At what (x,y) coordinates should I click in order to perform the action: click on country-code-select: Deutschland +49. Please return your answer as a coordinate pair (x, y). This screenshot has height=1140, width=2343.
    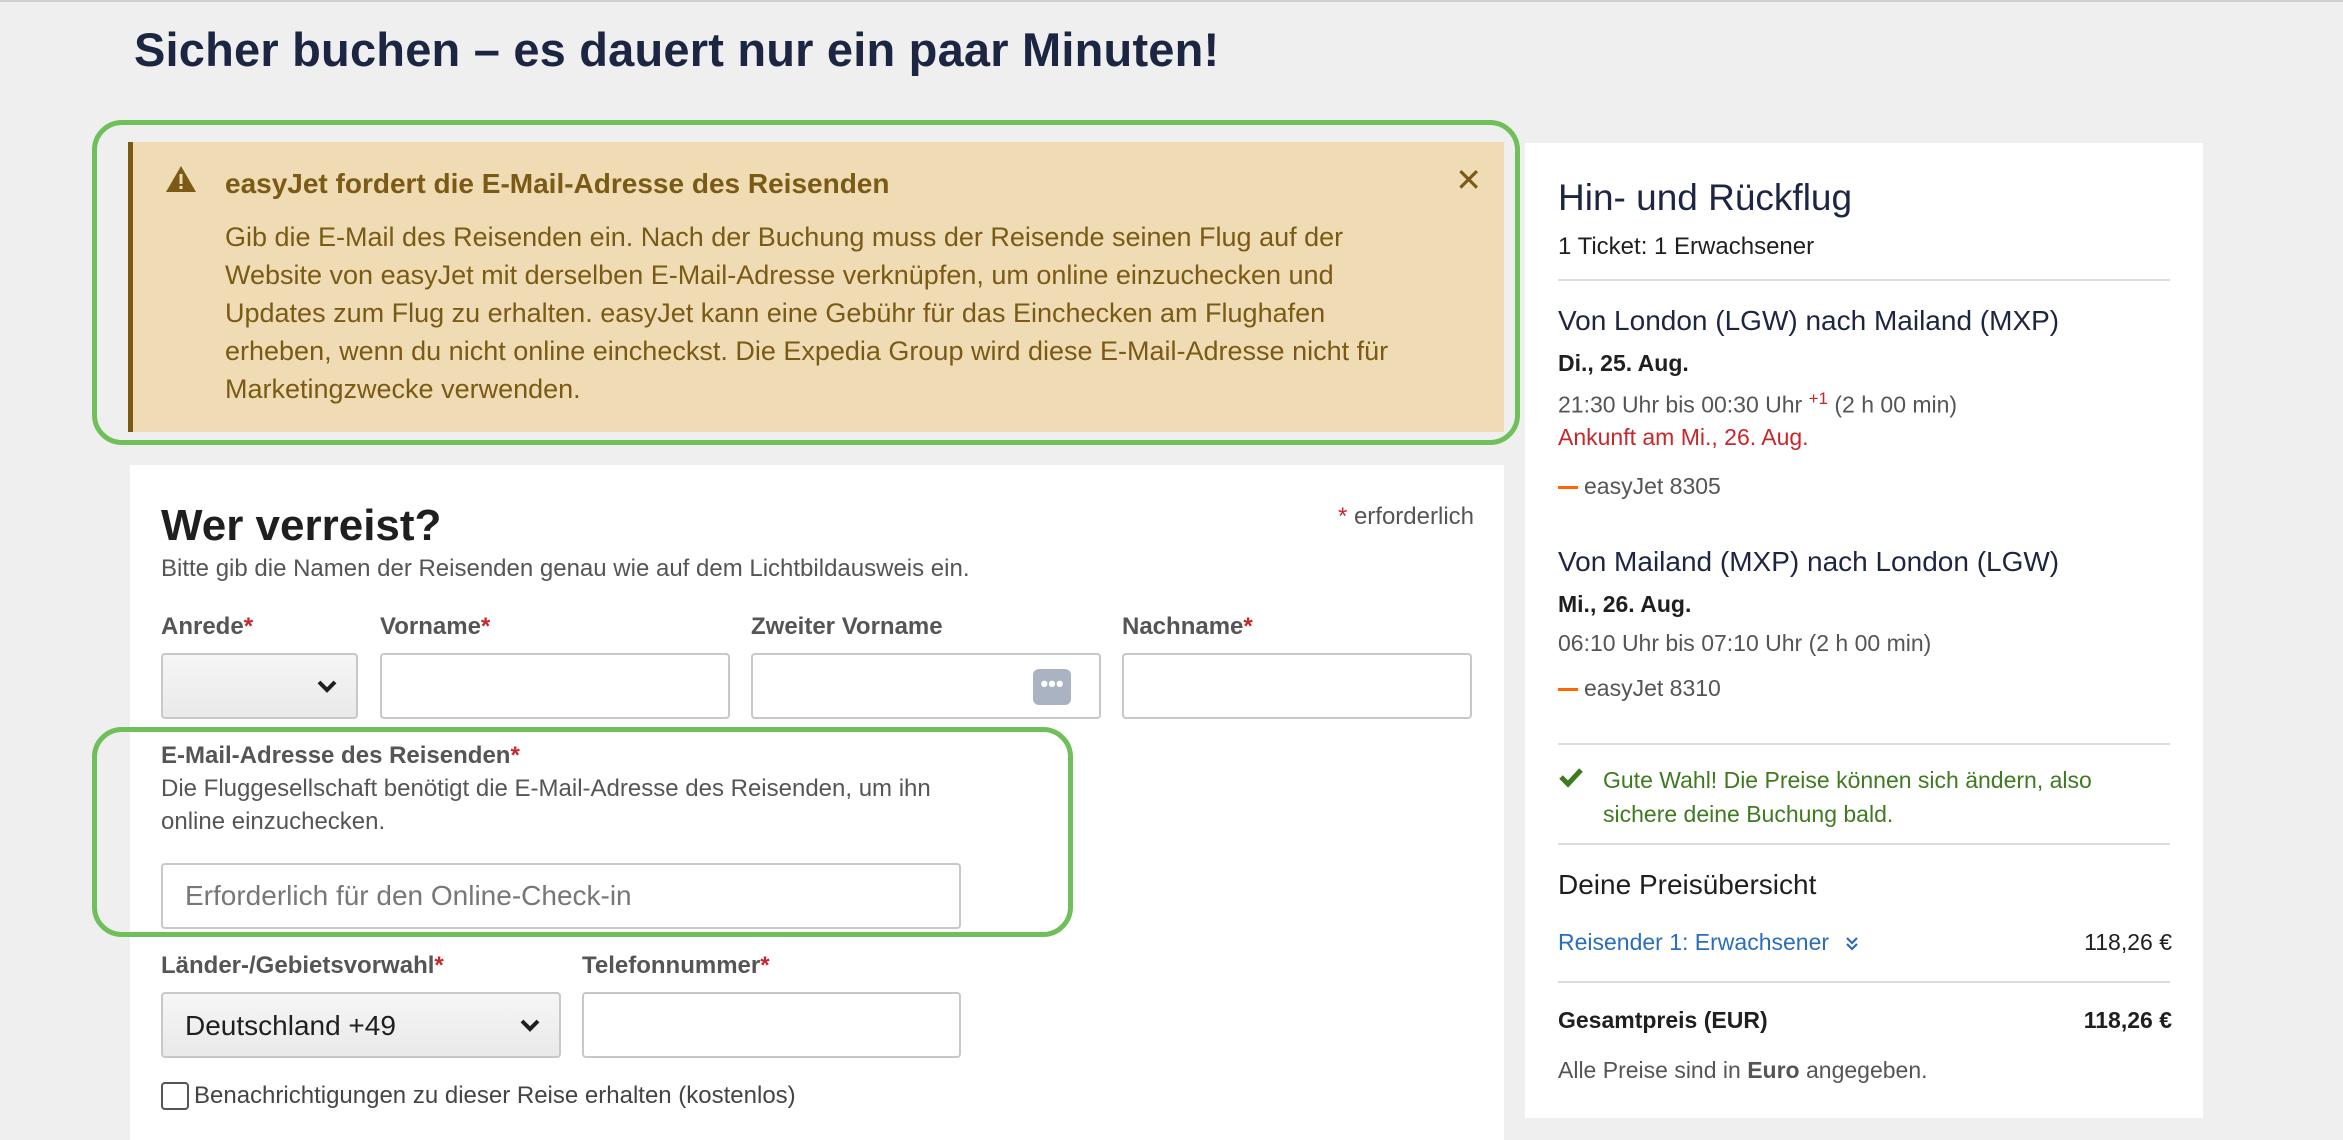
    Looking at the image, I should click on (361, 1025).